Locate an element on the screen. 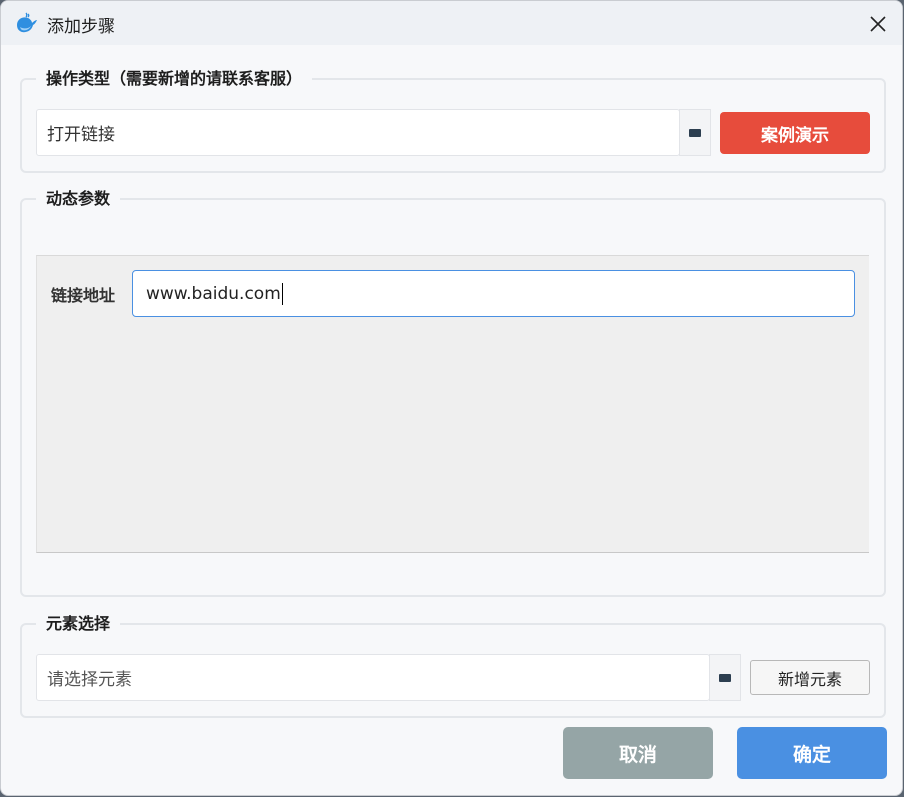  add-element-button: 新增元素 is located at coordinates (810, 677).